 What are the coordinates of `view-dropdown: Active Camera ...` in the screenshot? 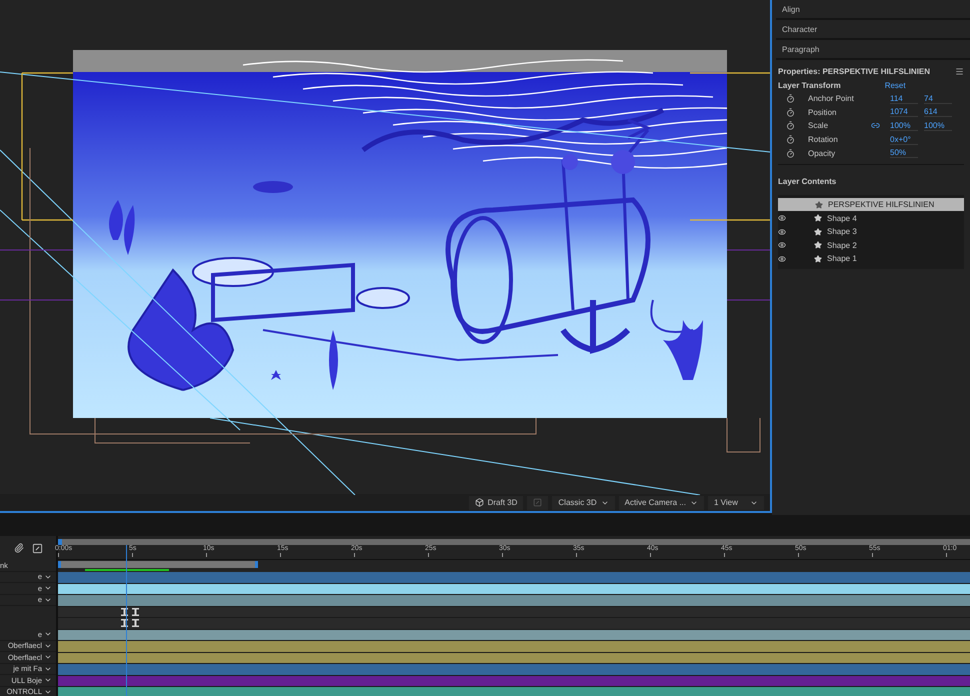 It's located at (661, 503).